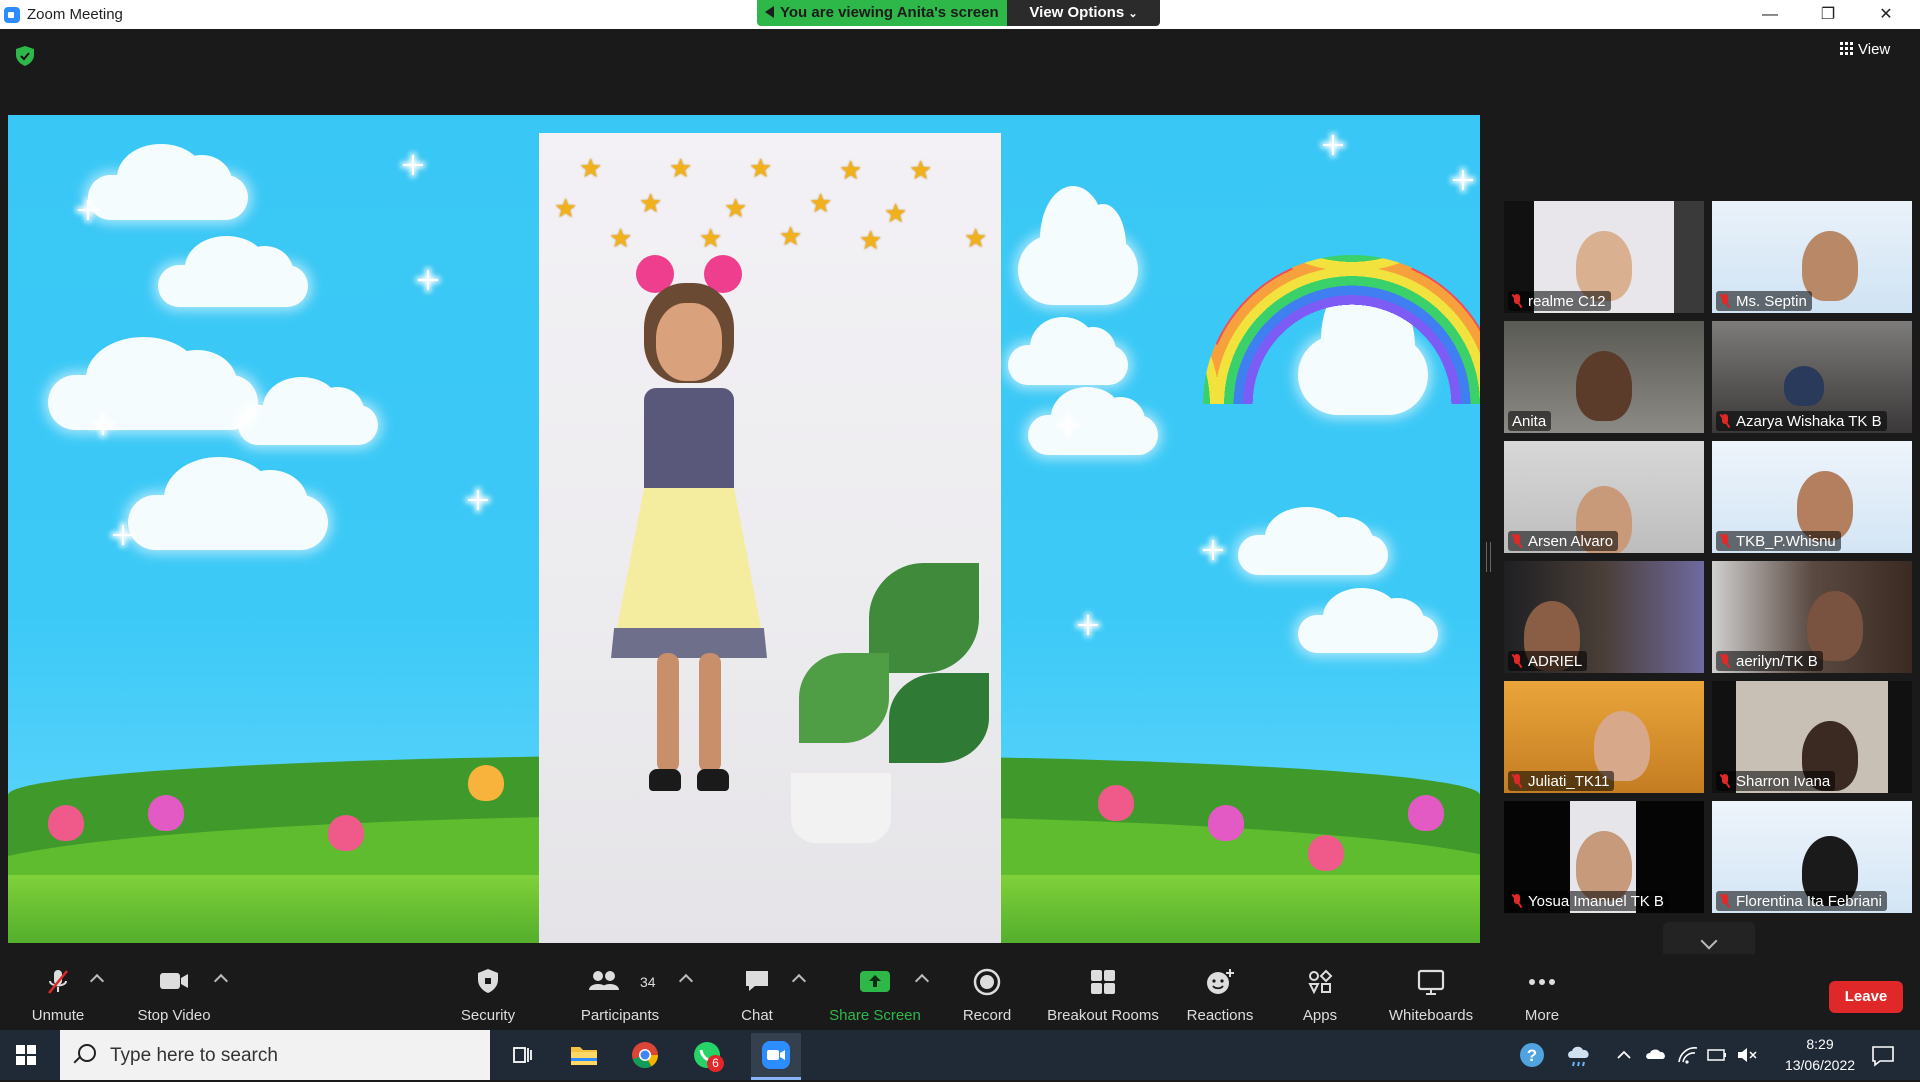 Image resolution: width=1920 pixels, height=1082 pixels. Describe the element at coordinates (1886, 14) in the screenshot. I see `close-button: ✕` at that location.